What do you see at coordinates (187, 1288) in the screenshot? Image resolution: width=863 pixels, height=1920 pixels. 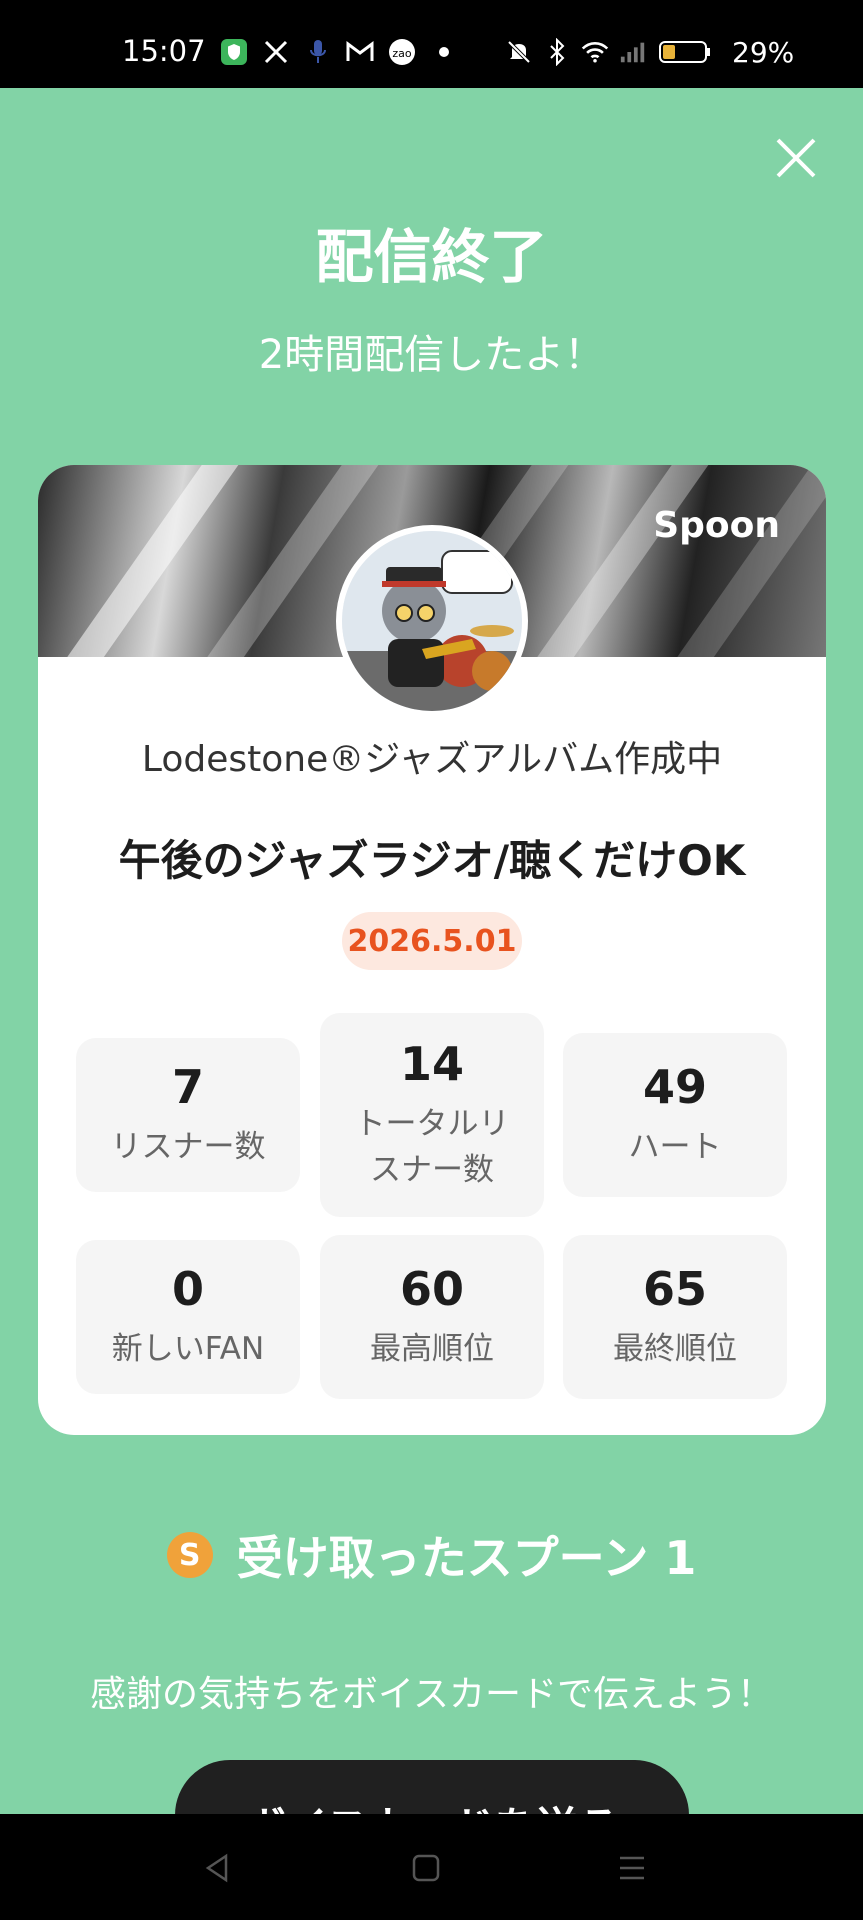 I see `stat-value: 0` at bounding box center [187, 1288].